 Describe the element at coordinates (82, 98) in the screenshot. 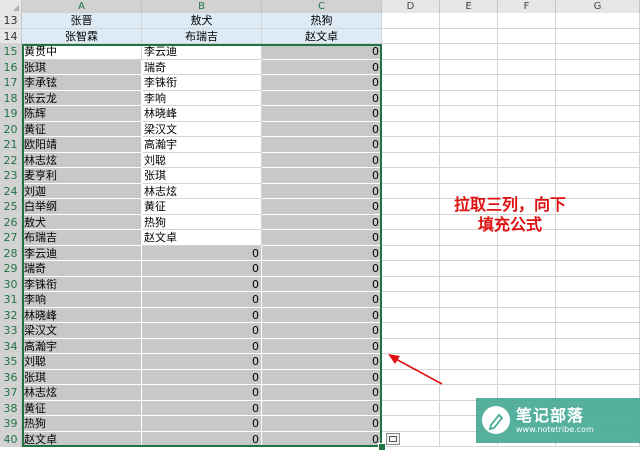

I see `cell-a: 张云龙` at that location.